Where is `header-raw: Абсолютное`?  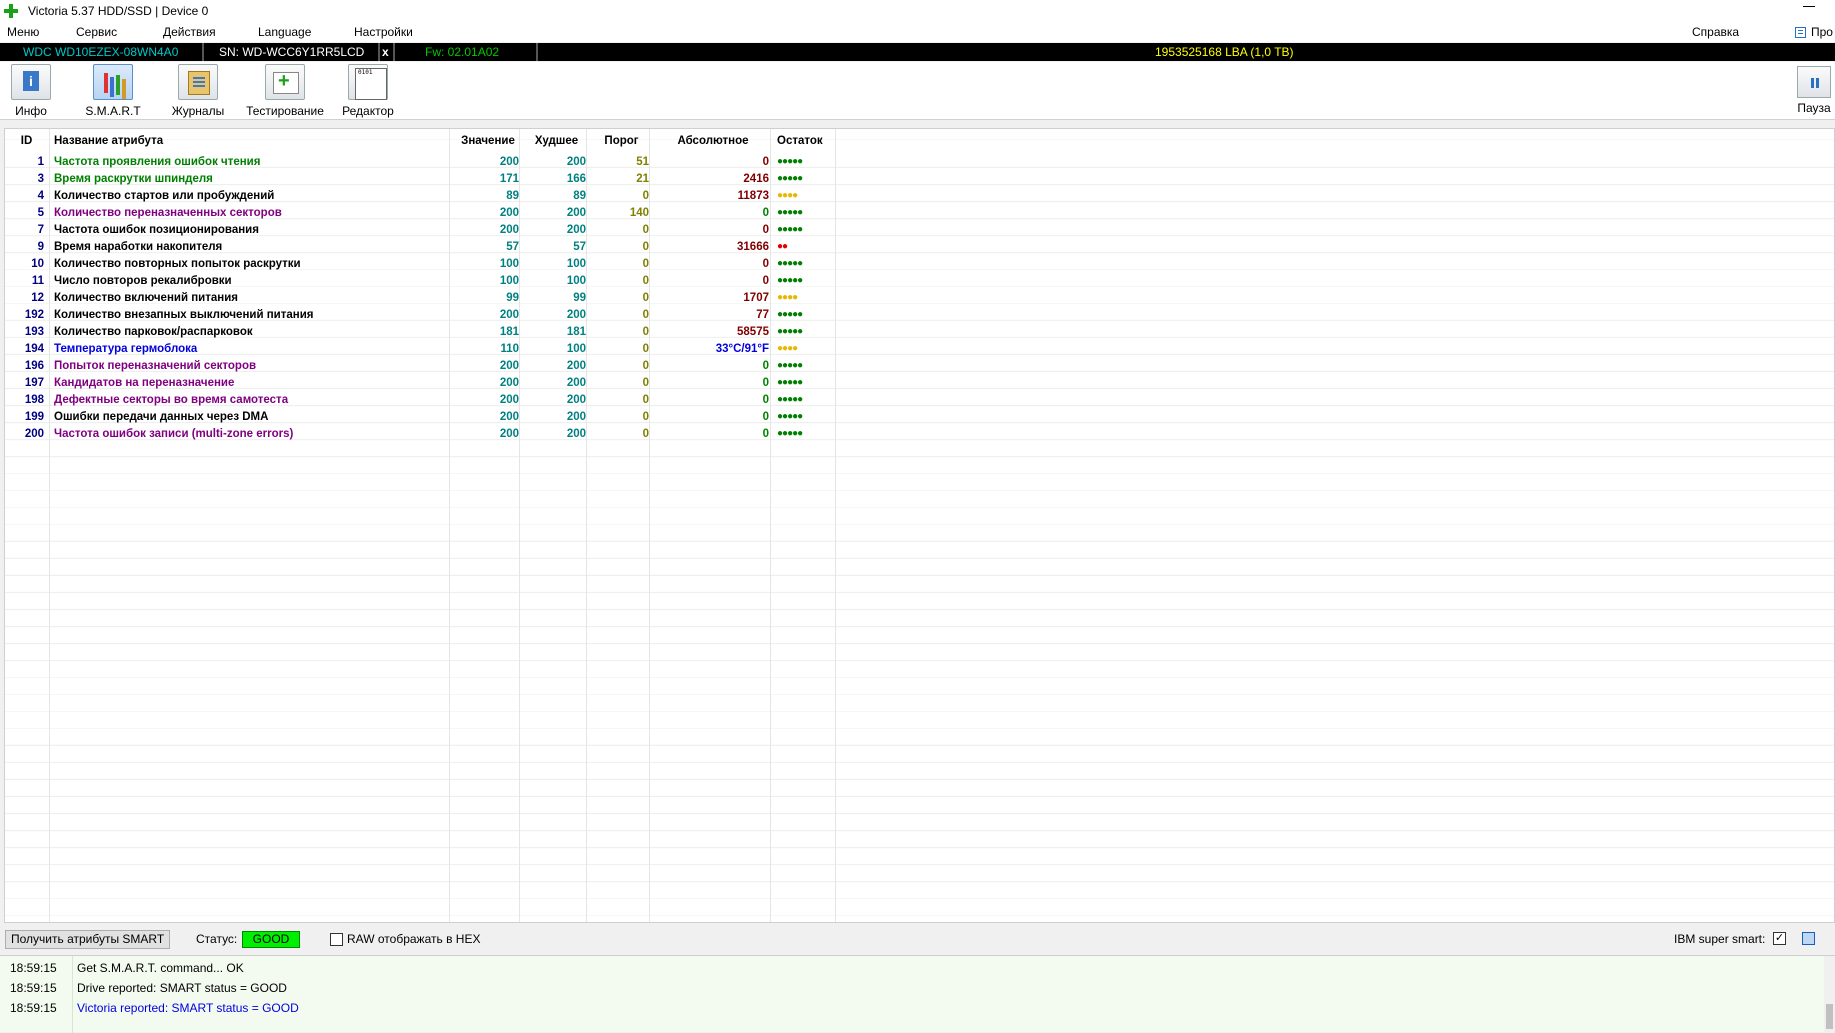
header-raw: Абсолютное is located at coordinates (713, 141).